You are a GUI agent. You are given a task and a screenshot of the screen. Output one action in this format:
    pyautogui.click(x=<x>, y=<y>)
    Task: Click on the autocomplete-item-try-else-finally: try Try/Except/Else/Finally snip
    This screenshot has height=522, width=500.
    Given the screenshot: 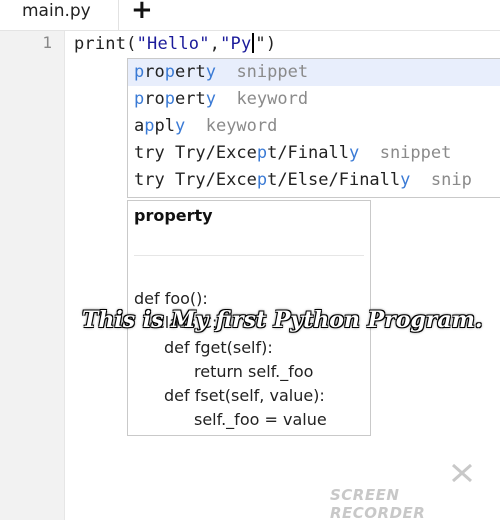 What is the action you would take?
    pyautogui.click(x=314, y=180)
    